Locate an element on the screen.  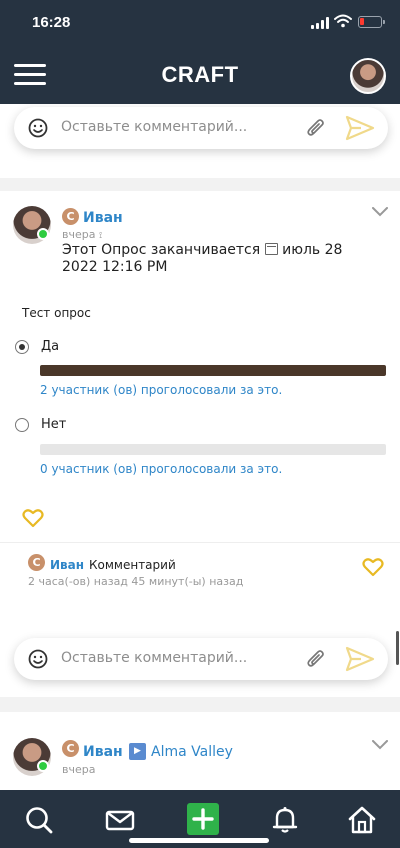
post-time: вчера is located at coordinates (79, 769).